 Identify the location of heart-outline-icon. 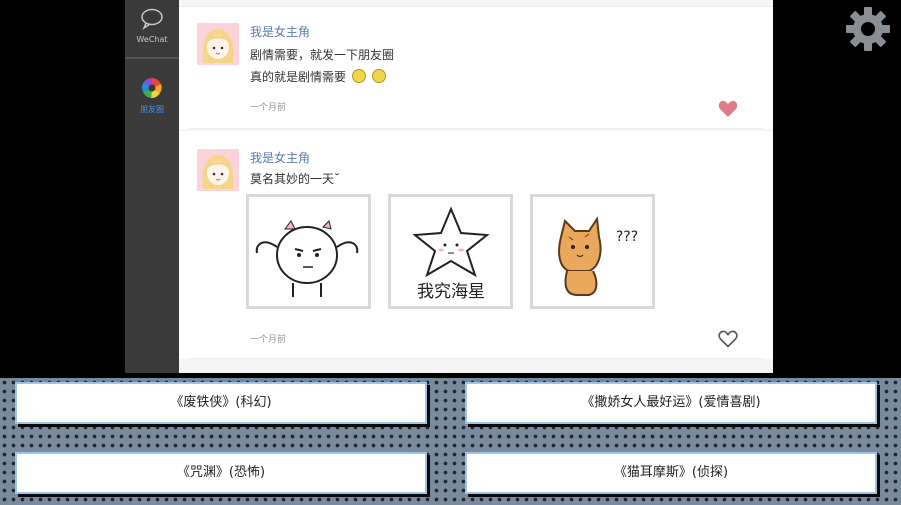
(728, 339).